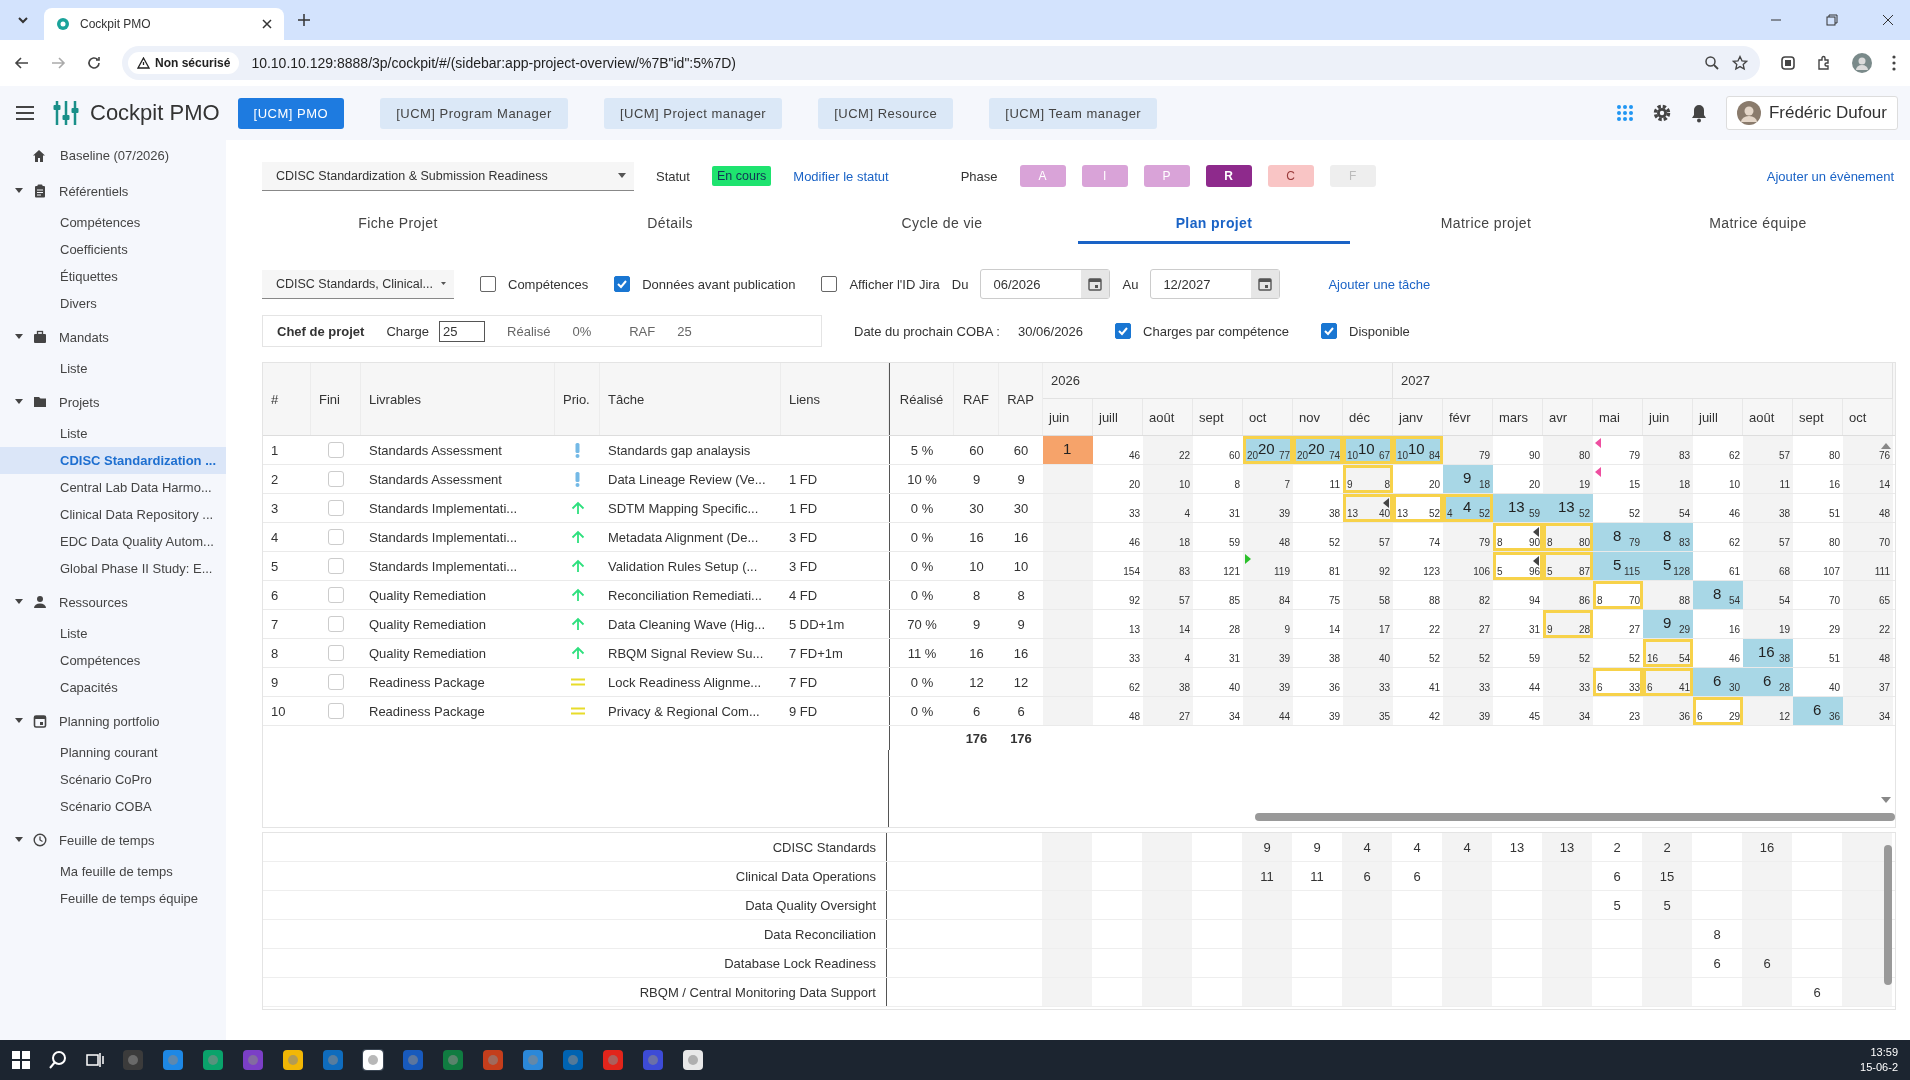 The width and height of the screenshot is (1910, 1080). I want to click on sidebar-section: Feuille de temps, so click(94, 840).